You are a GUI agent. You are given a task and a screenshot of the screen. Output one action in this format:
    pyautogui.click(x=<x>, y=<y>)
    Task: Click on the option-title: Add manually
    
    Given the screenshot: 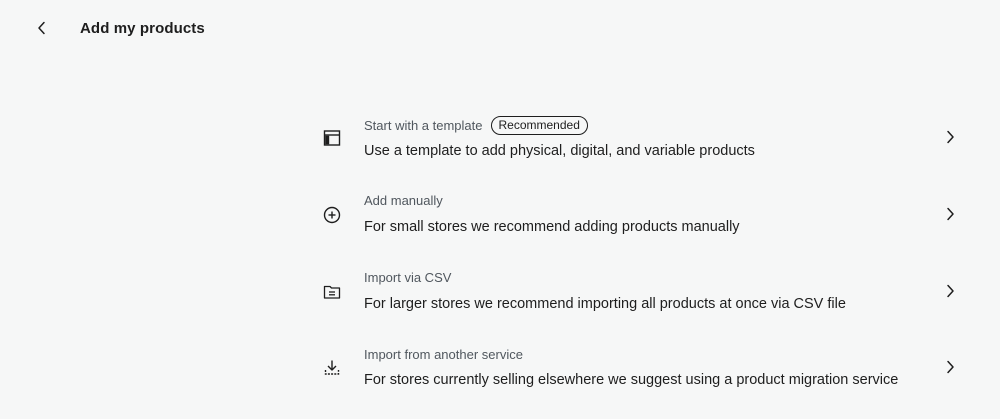 What is the action you would take?
    pyautogui.click(x=403, y=200)
    